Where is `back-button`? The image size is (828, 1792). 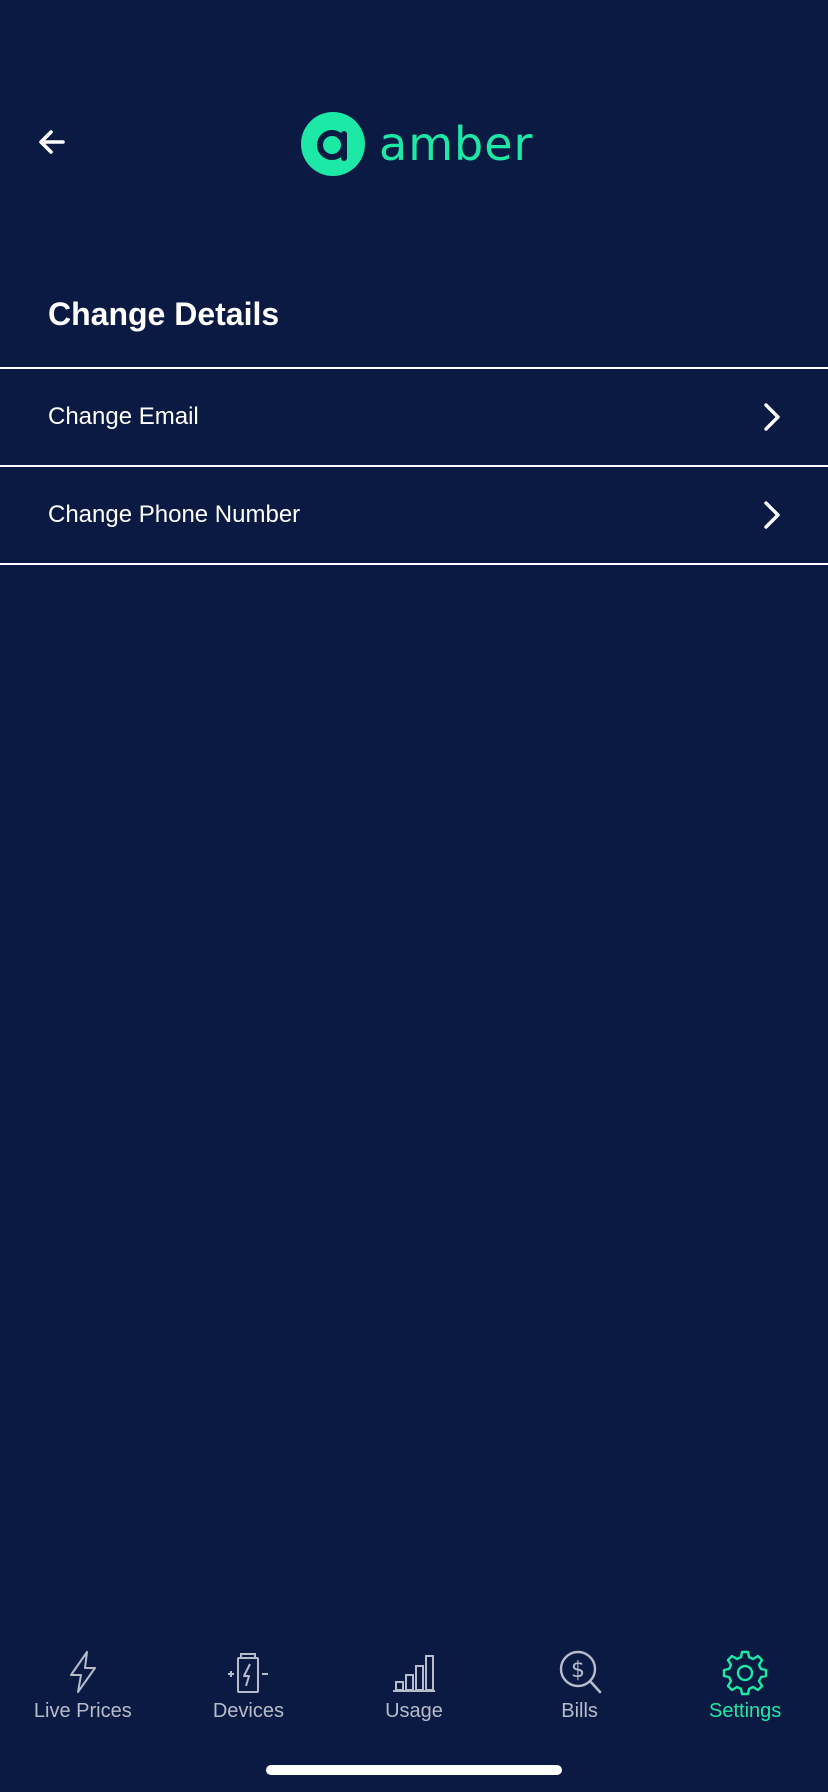
back-button is located at coordinates (52, 142).